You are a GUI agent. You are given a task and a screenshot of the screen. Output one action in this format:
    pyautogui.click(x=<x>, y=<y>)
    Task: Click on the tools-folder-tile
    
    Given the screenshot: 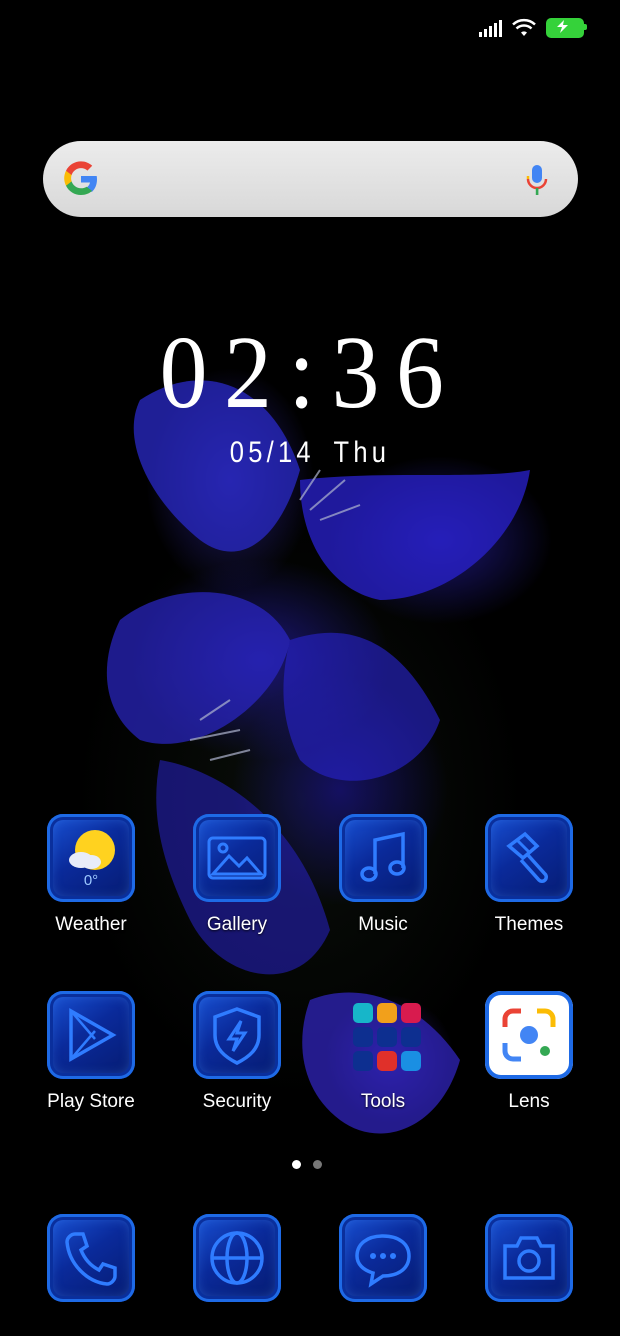 What is the action you would take?
    pyautogui.click(x=383, y=1035)
    